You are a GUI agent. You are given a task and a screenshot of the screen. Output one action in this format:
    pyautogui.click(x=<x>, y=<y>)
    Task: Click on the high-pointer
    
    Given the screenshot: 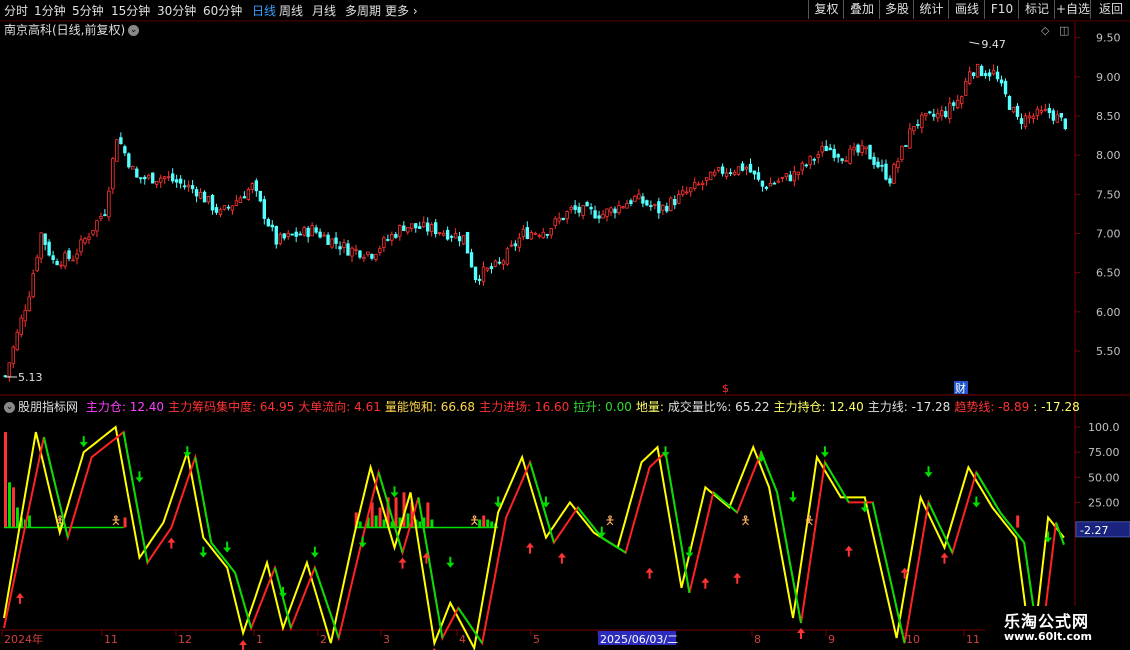 What is the action you would take?
    pyautogui.click(x=974, y=43)
    